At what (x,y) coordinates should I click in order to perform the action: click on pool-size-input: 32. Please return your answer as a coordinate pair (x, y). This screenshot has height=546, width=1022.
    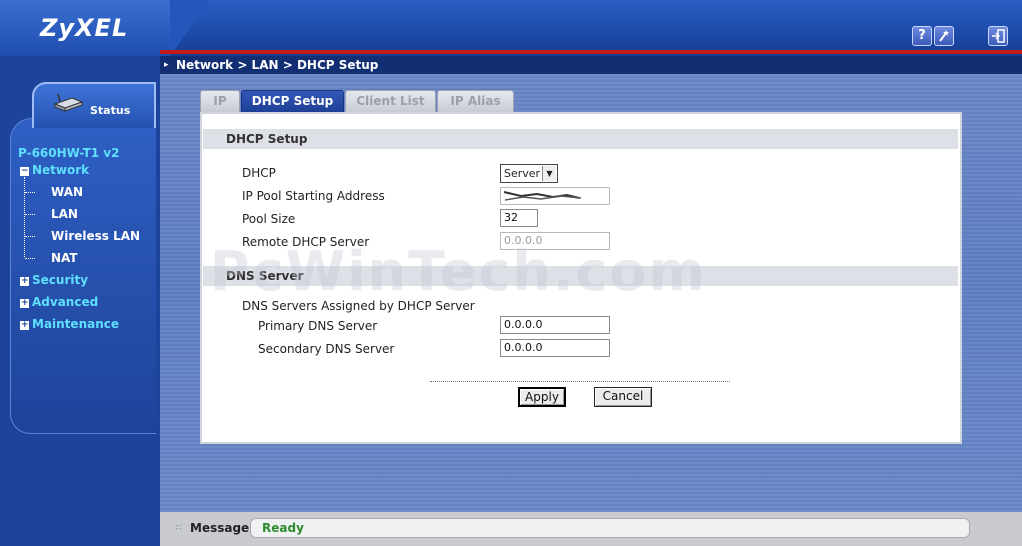
    Looking at the image, I should click on (519, 218).